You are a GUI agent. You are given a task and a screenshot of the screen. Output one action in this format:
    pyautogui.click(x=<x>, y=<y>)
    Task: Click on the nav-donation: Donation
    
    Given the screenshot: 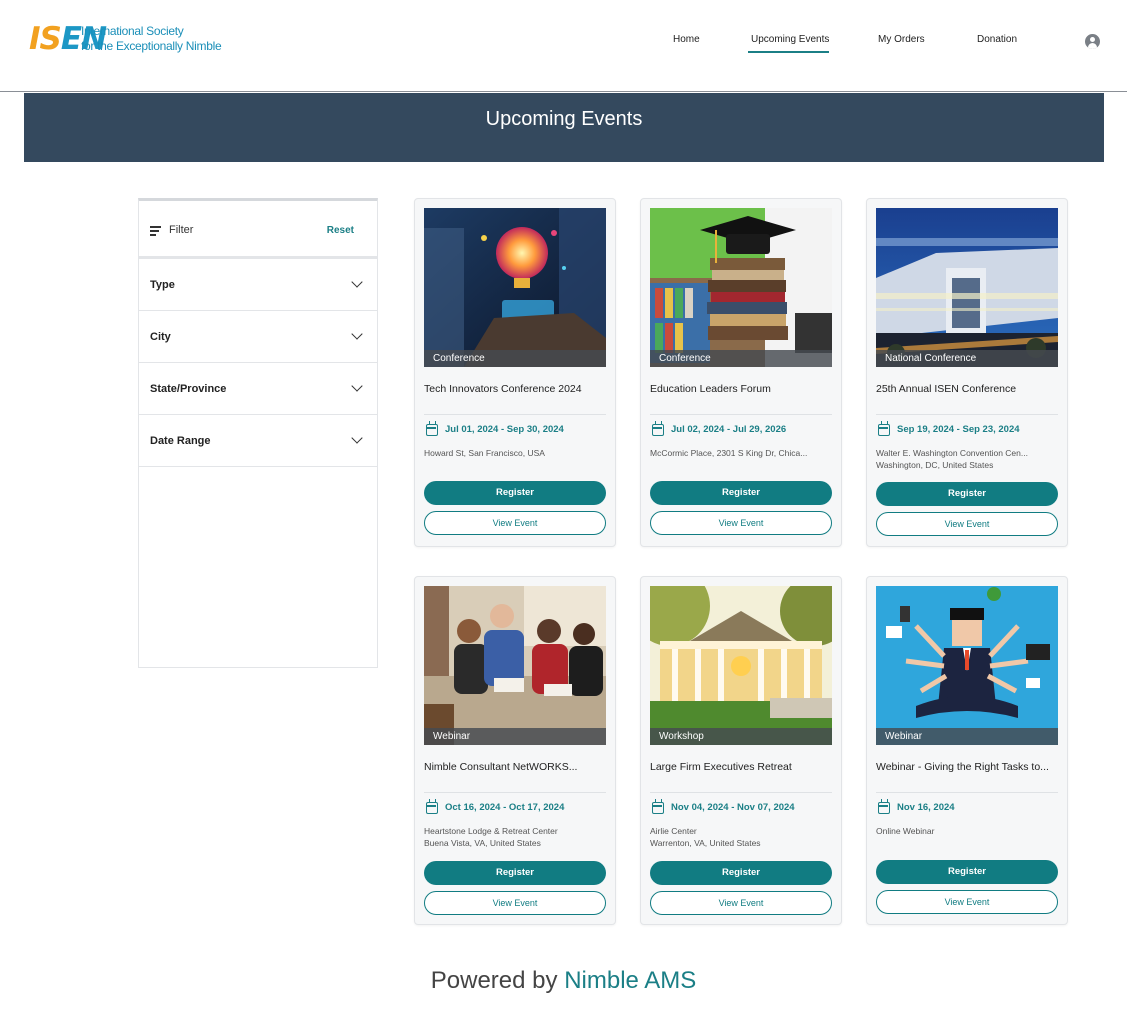 What is the action you would take?
    pyautogui.click(x=997, y=39)
    